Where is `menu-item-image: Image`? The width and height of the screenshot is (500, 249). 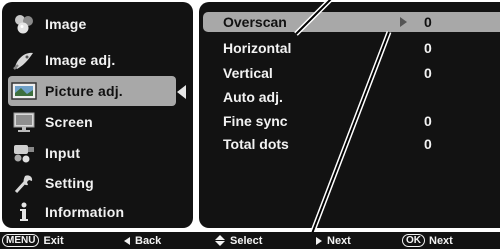 menu-item-image: Image is located at coordinates (99, 24).